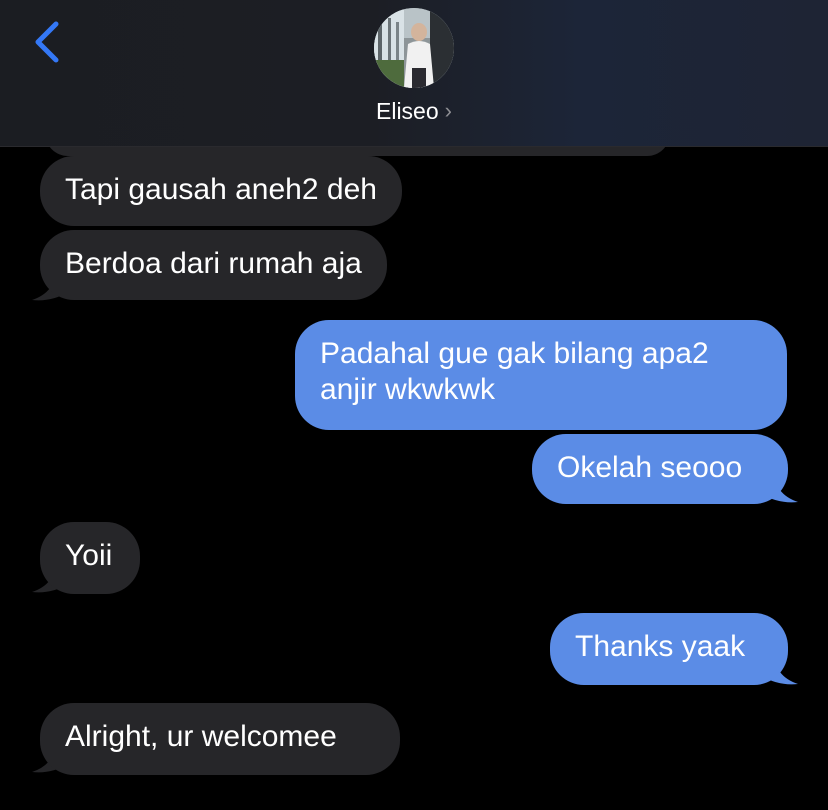  I want to click on received-message-bubble: Alright, ur welcomee, so click(220, 739).